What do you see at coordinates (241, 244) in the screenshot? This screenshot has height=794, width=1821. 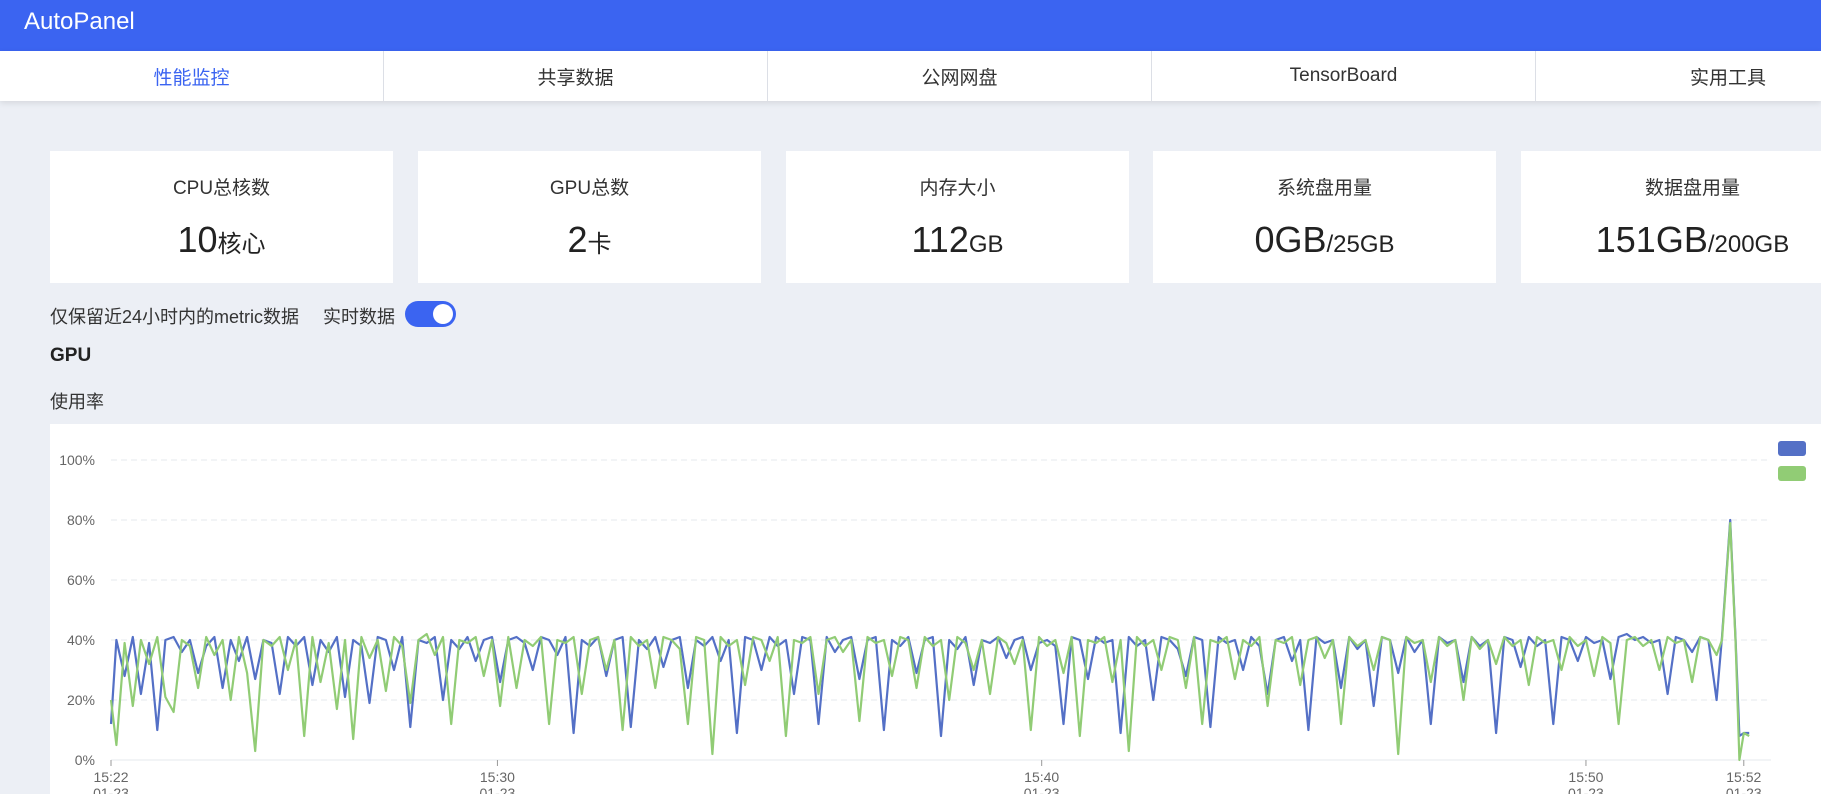 I see `card-value-unit: 核心` at bounding box center [241, 244].